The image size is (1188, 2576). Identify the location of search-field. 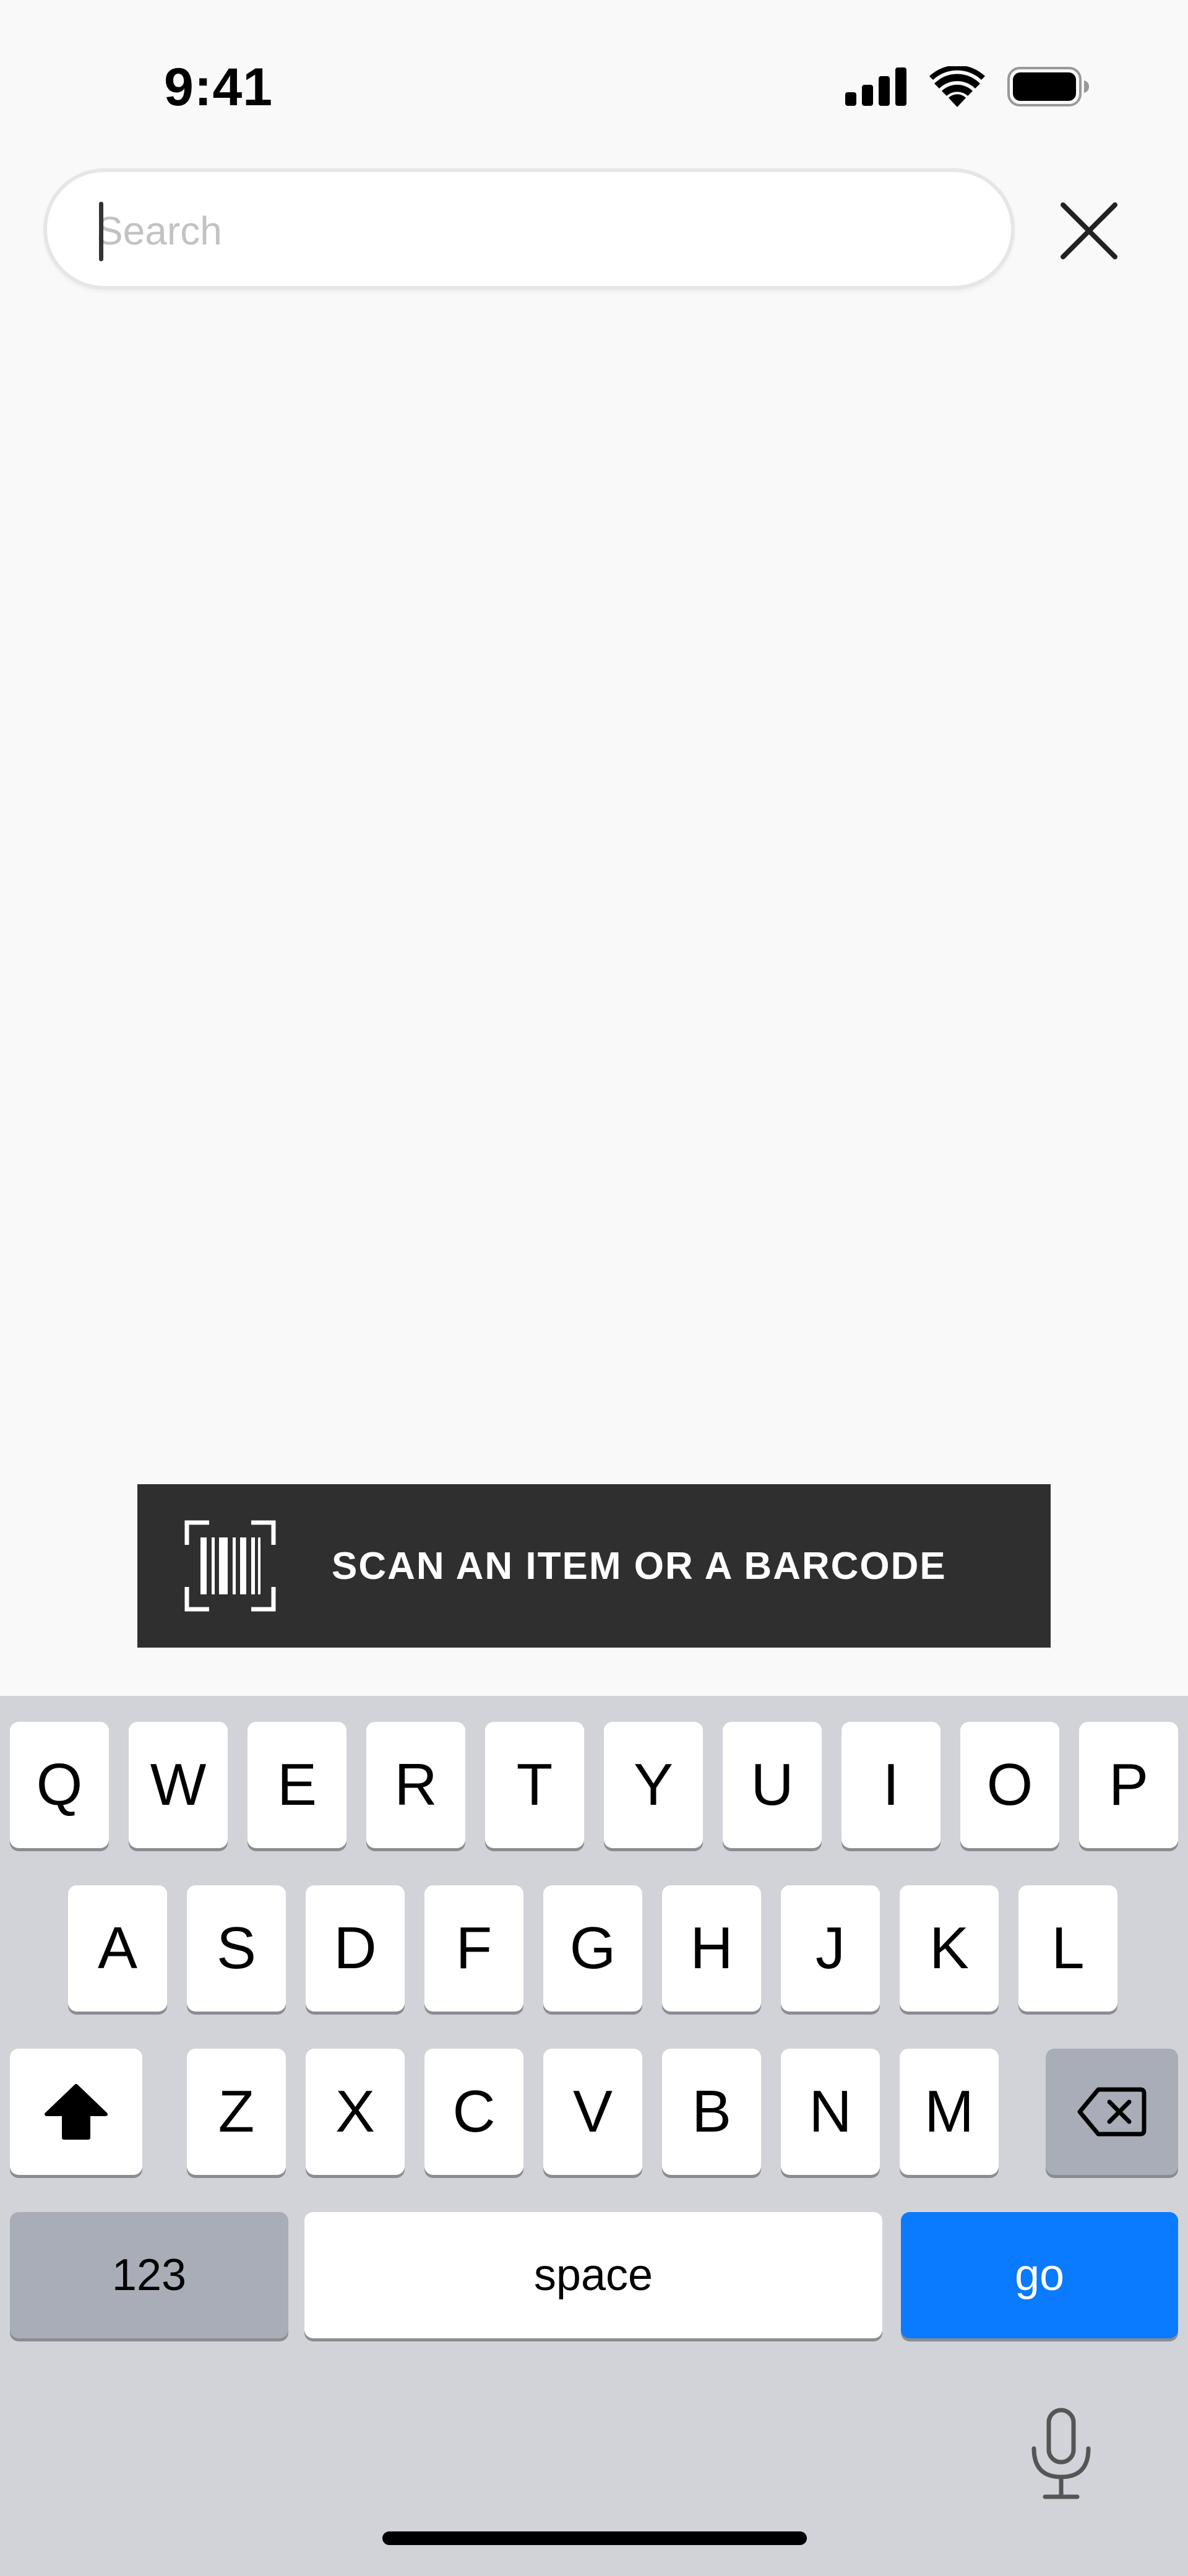
(529, 229).